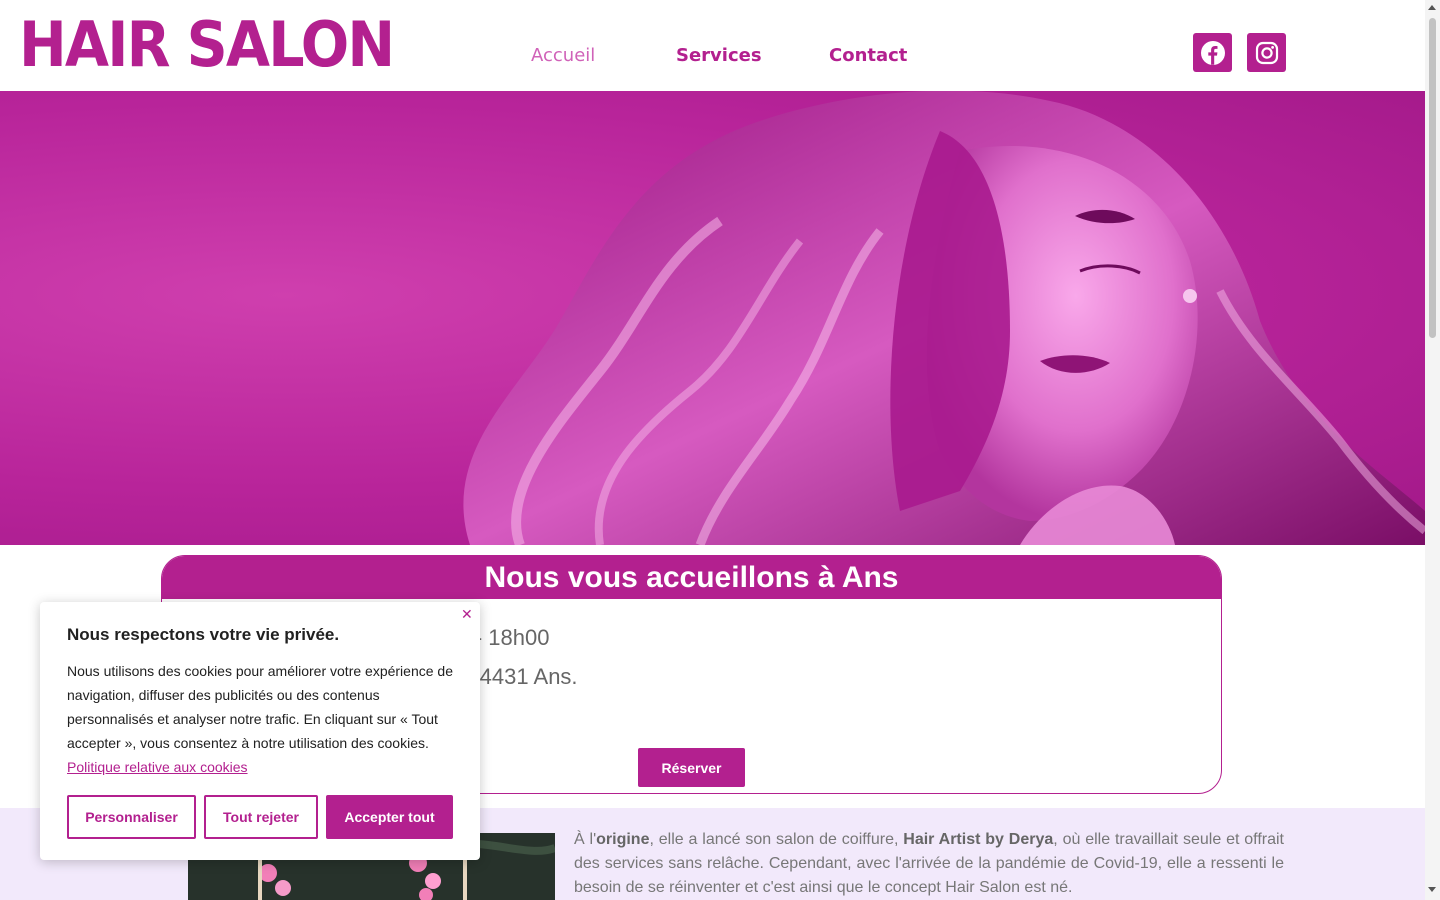 This screenshot has height=900, width=1440. I want to click on scrollbar-thumb, so click(1432, 178).